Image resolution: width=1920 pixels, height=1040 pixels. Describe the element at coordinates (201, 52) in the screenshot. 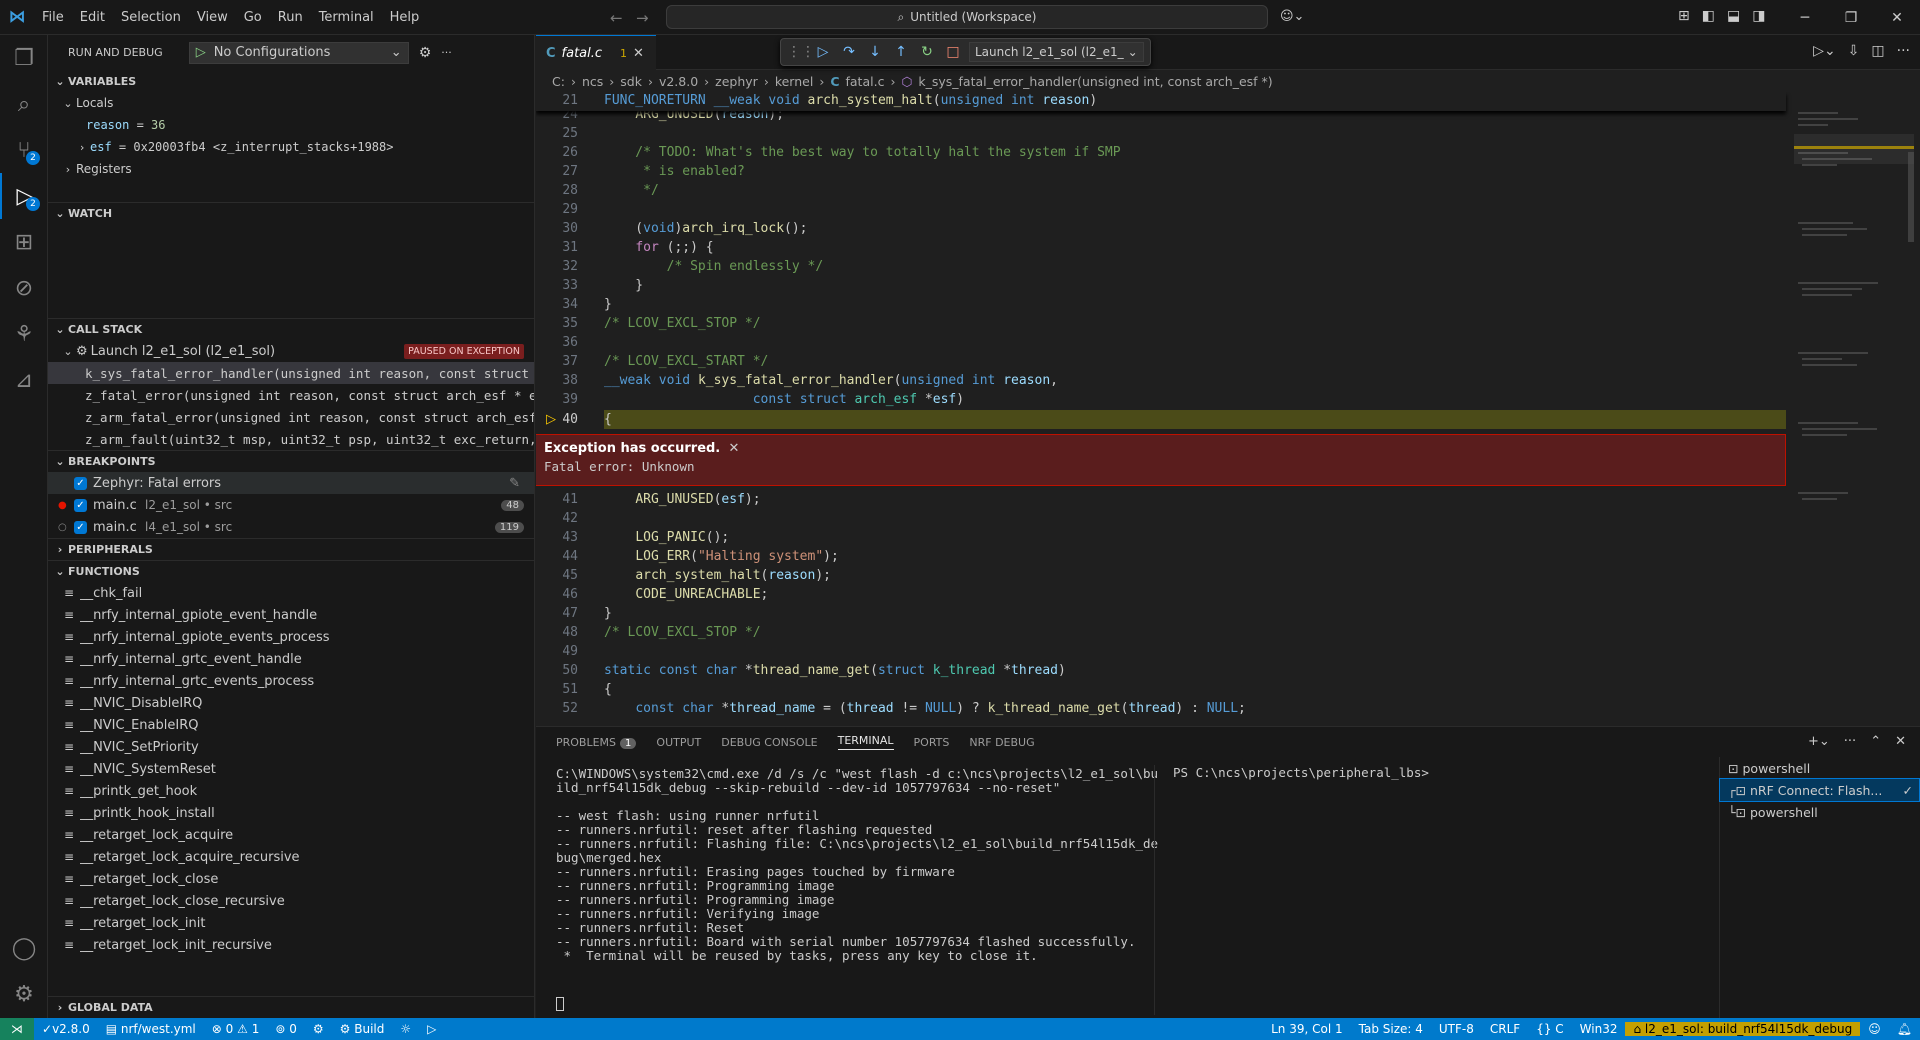

I see `start-debug-icon: ▷` at that location.